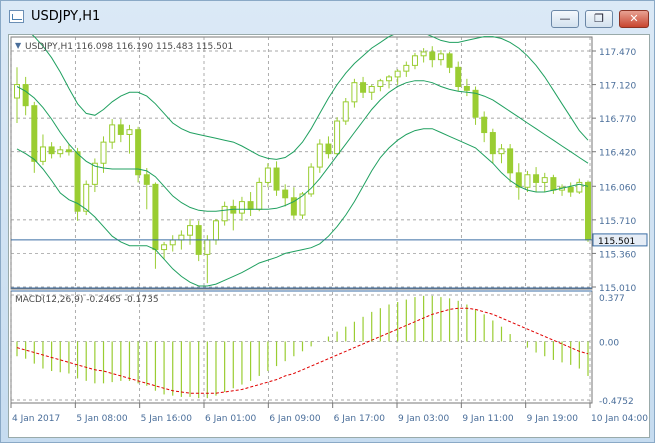  Describe the element at coordinates (424, 419) in the screenshot. I see `time-tick-label: 9 Jan 03:00` at that location.